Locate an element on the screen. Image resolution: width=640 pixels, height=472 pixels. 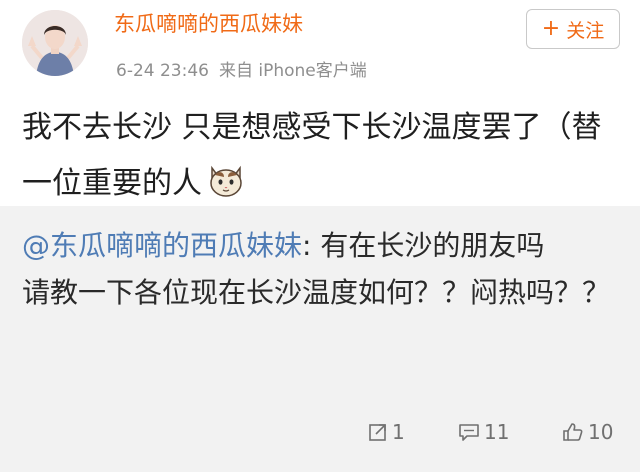
repost-count: 1 is located at coordinates (398, 432).